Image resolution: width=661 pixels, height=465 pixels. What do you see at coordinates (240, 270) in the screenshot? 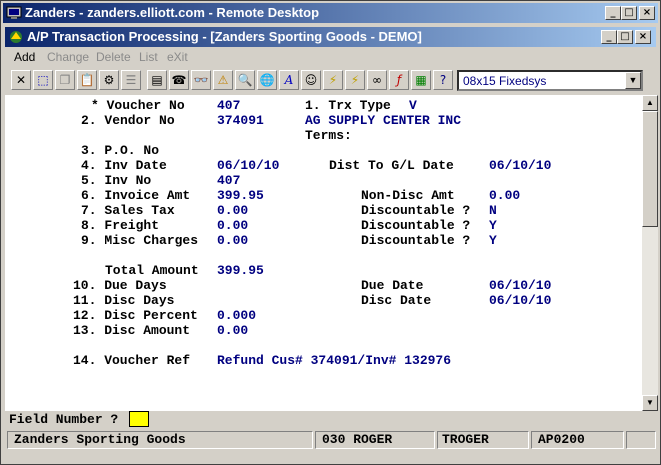
I see `total-value: 399.95` at bounding box center [240, 270].